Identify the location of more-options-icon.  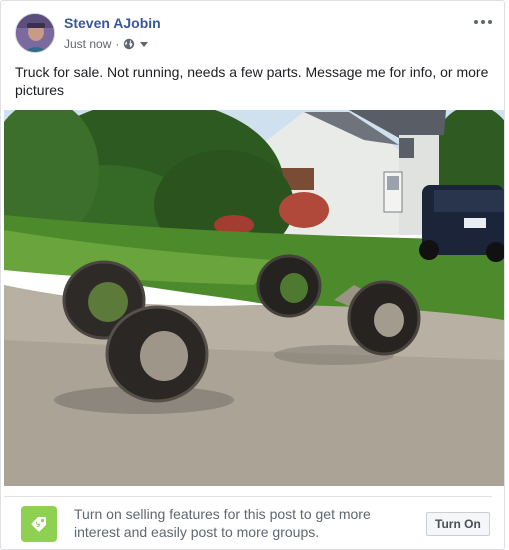
(483, 22).